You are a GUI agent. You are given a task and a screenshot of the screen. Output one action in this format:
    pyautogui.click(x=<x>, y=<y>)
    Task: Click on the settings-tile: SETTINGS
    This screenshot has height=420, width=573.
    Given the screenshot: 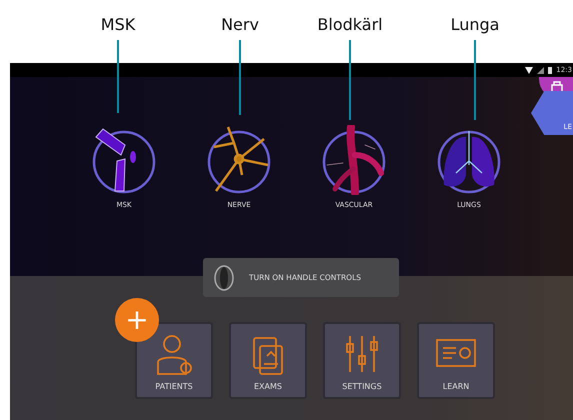 What is the action you would take?
    pyautogui.click(x=362, y=360)
    